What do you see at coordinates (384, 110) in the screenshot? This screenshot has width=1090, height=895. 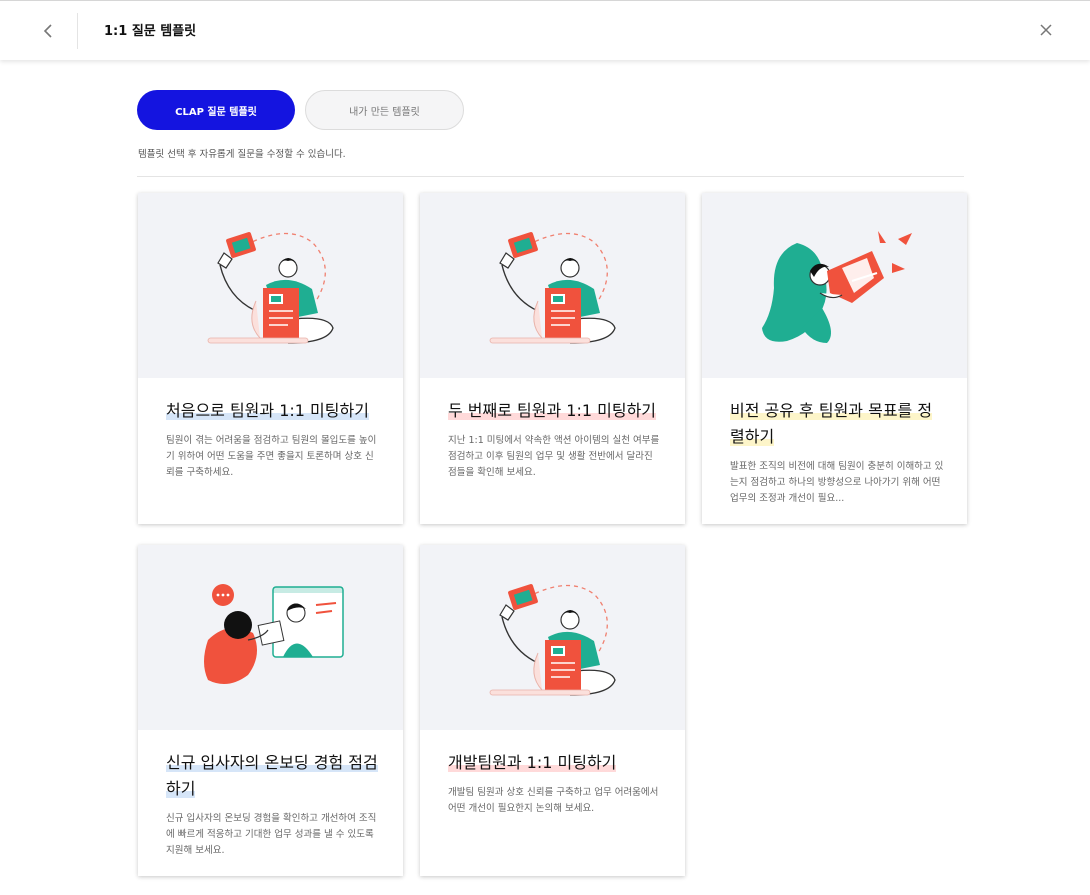 I see `tab-my-templates: 내가 만든 템플릿` at bounding box center [384, 110].